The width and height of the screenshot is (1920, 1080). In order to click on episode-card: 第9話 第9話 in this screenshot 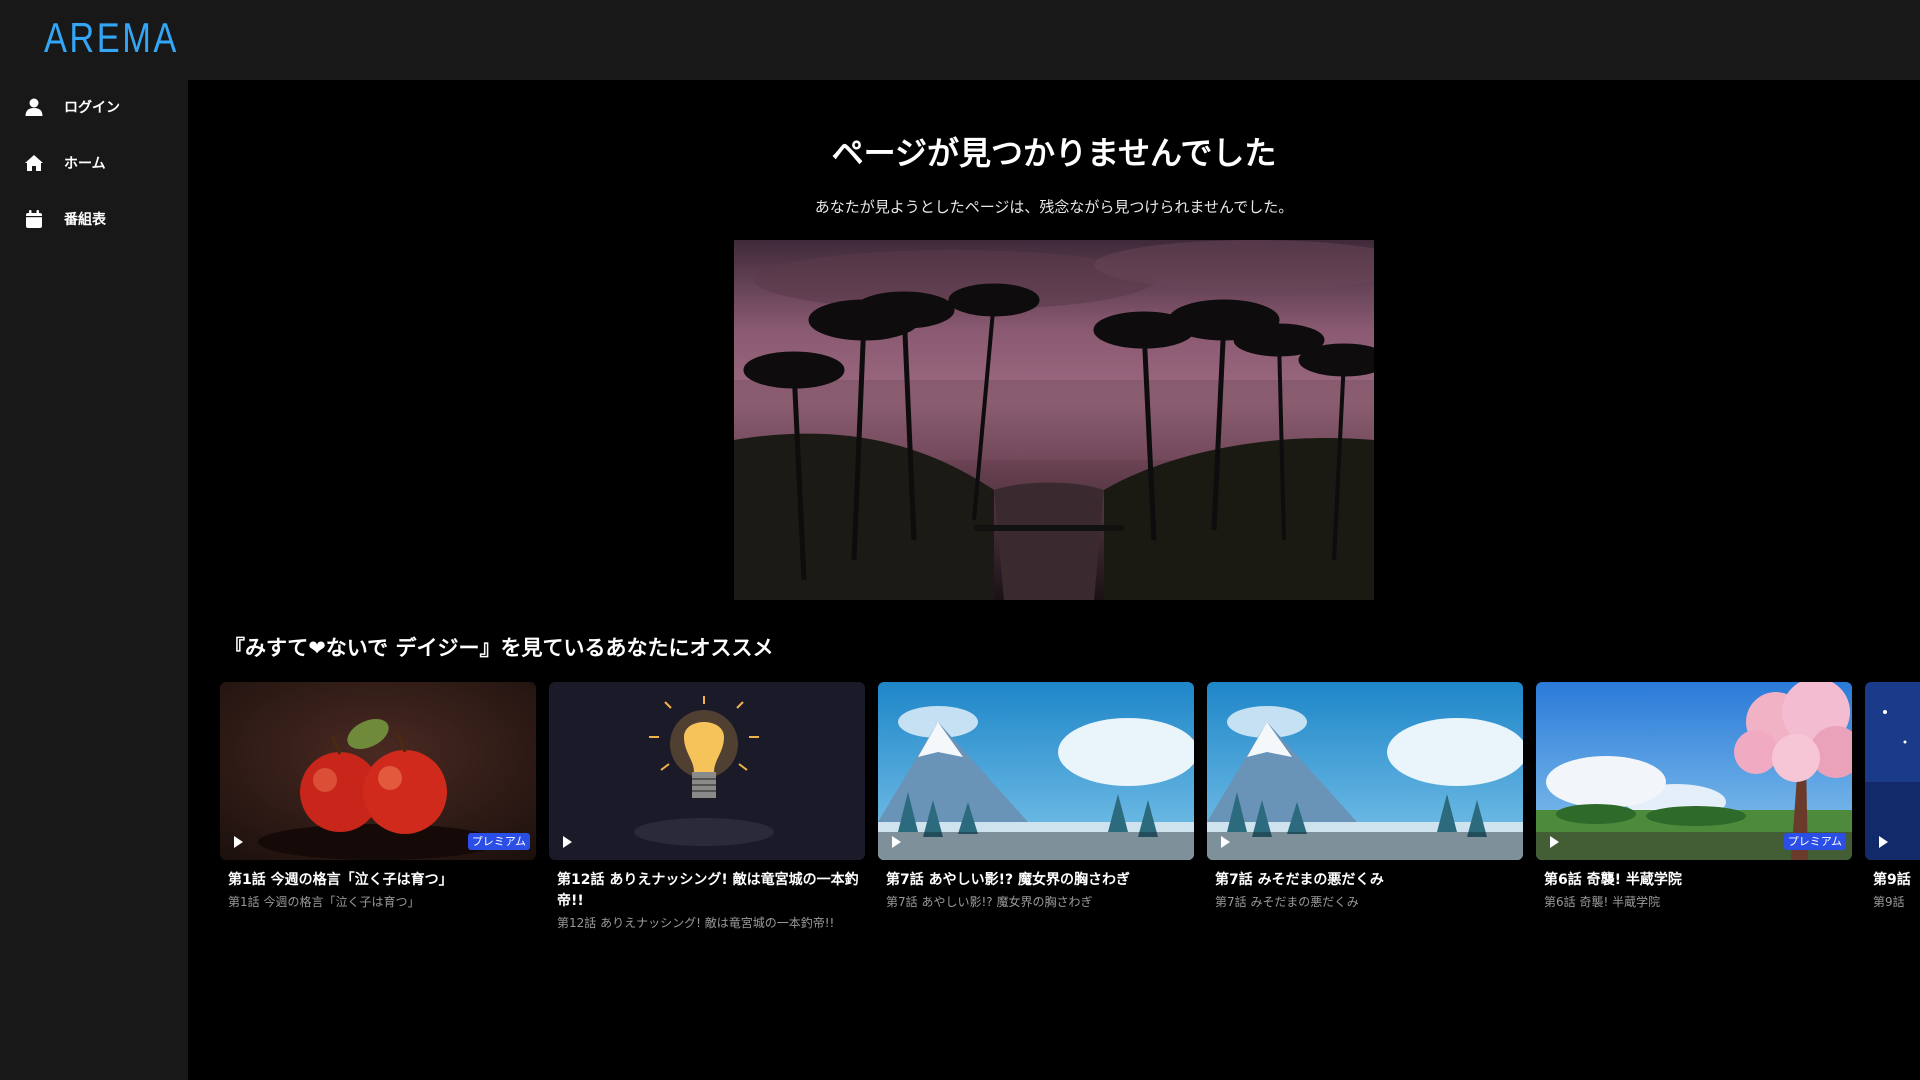, I will do `click(1892, 796)`.